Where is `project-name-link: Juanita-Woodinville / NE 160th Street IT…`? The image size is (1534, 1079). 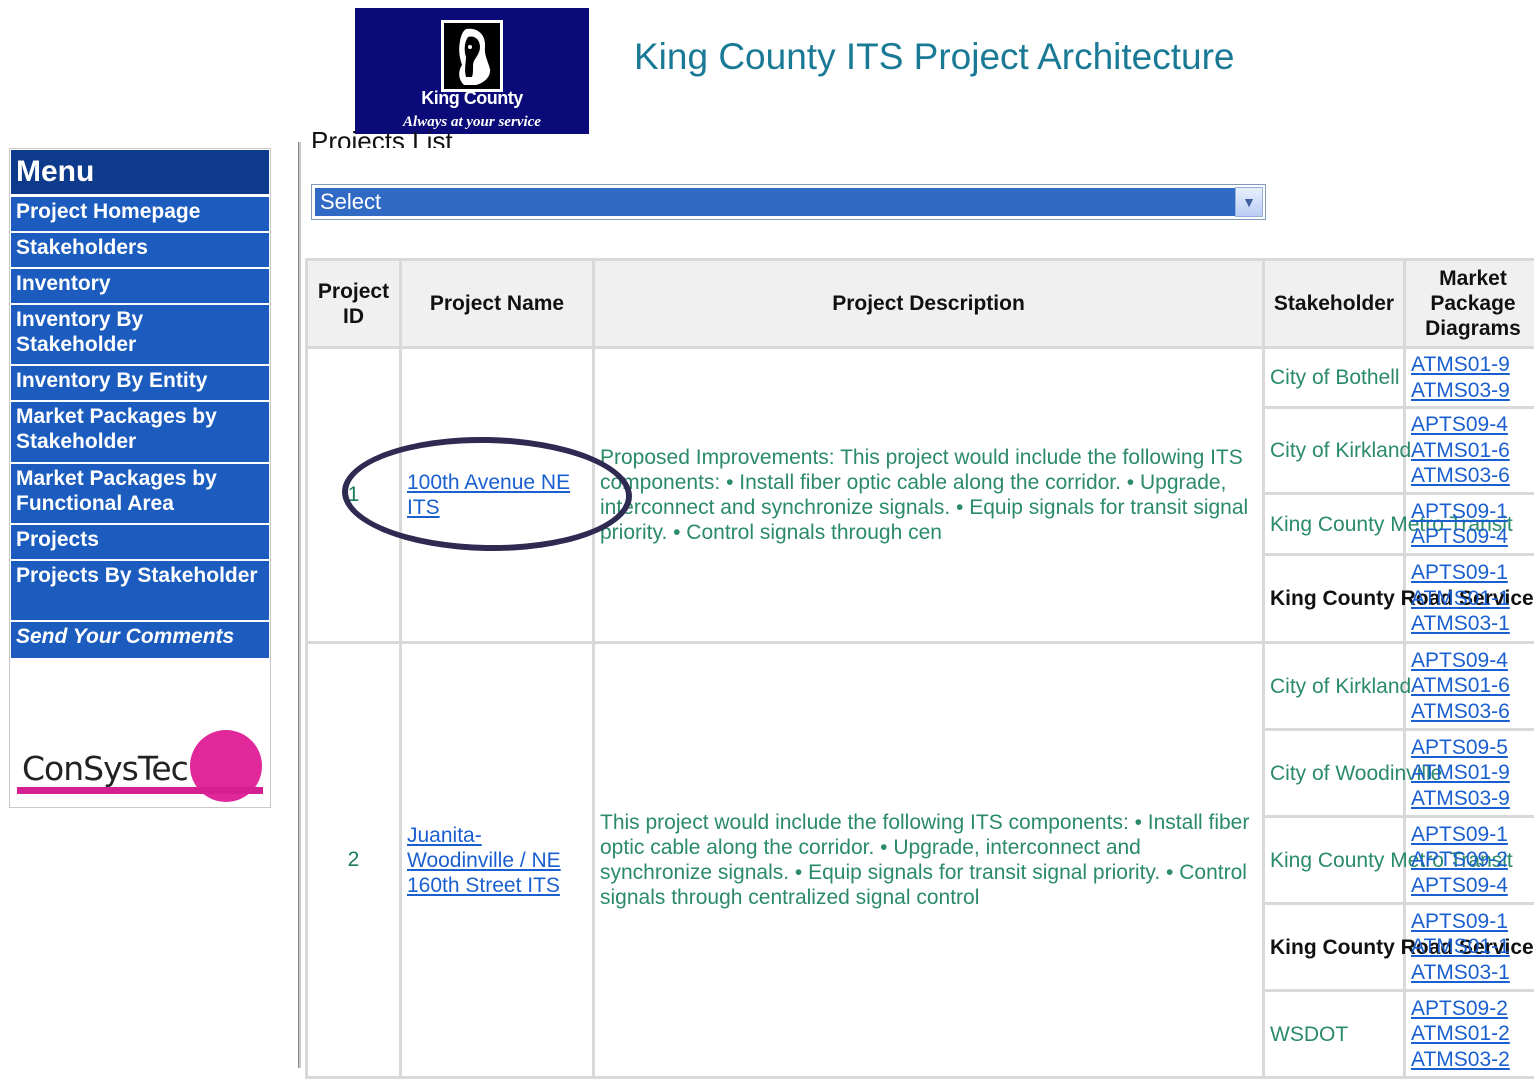 project-name-link: Juanita-Woodinville / NE 160th Street IT… is located at coordinates (484, 860).